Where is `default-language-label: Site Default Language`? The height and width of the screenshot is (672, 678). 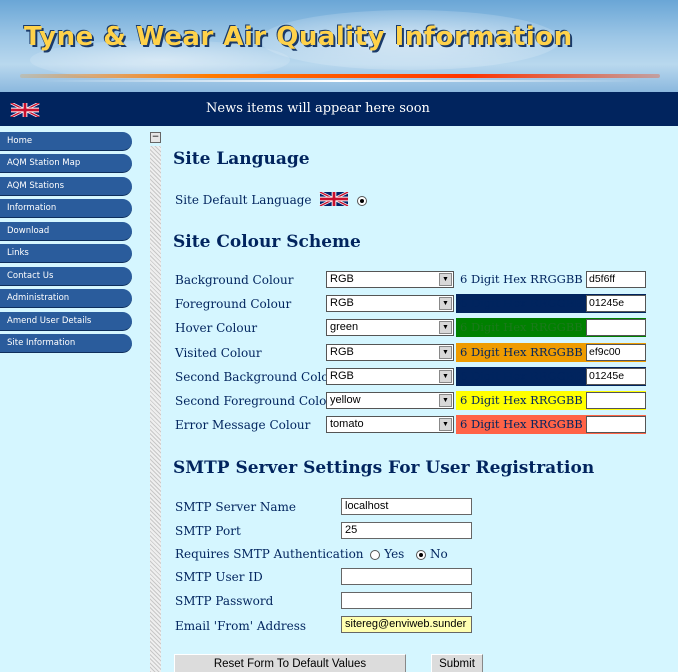
default-language-label: Site Default Language is located at coordinates (243, 200).